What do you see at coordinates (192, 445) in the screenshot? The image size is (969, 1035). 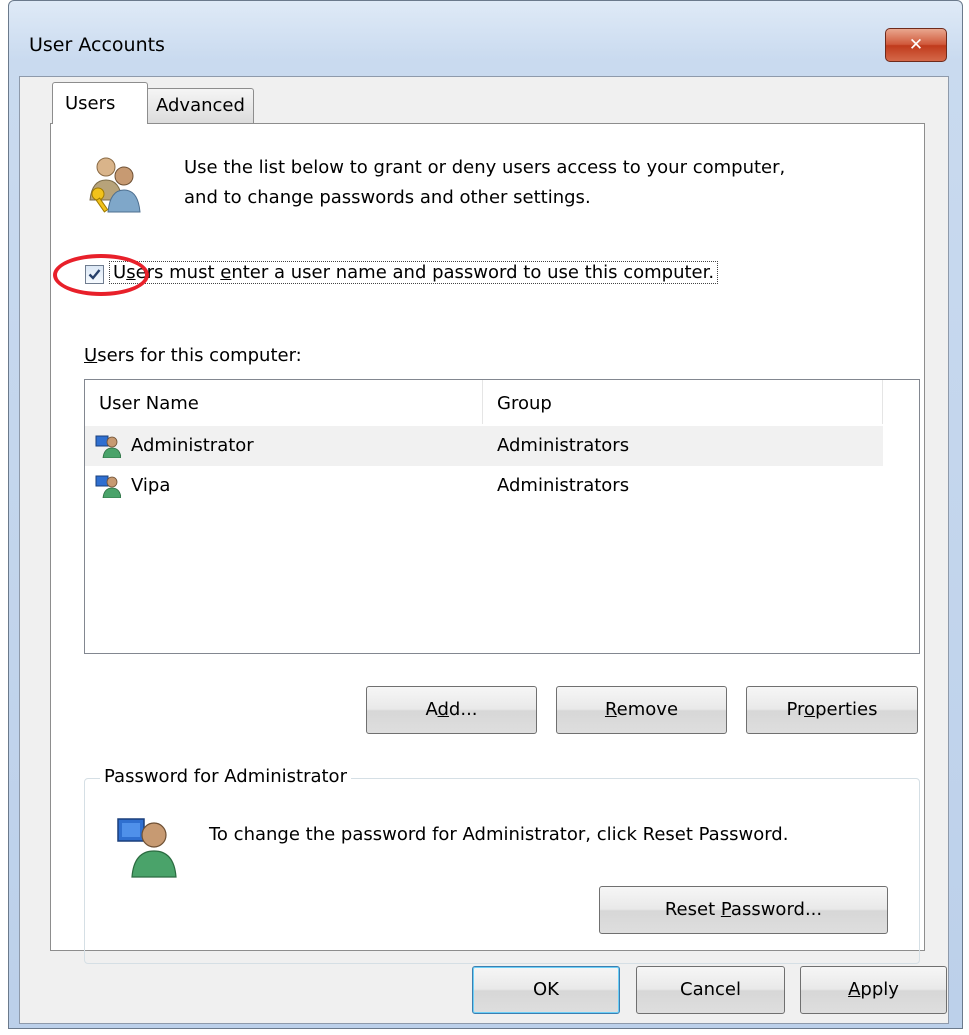 I see `user-name-cell: Administrator` at bounding box center [192, 445].